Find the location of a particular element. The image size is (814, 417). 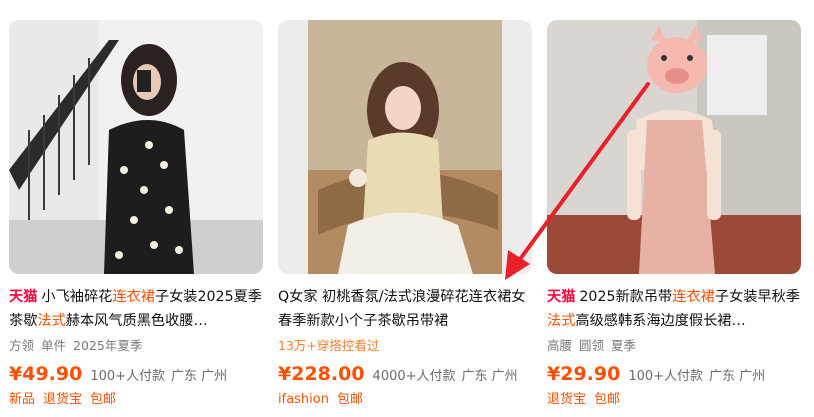

tag: 圆领 is located at coordinates (592, 345).